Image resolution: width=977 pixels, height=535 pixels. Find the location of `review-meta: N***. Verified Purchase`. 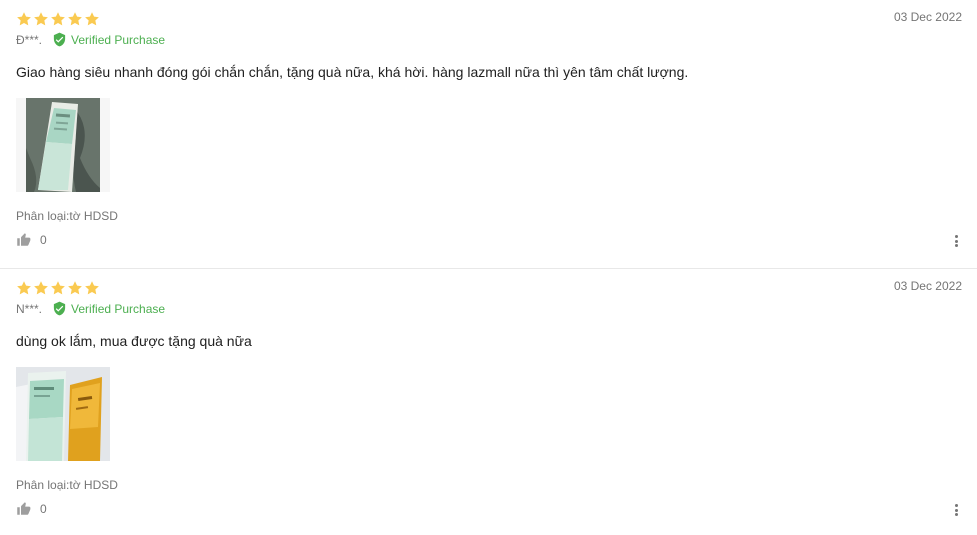

review-meta: N***. Verified Purchase is located at coordinates (90, 308).